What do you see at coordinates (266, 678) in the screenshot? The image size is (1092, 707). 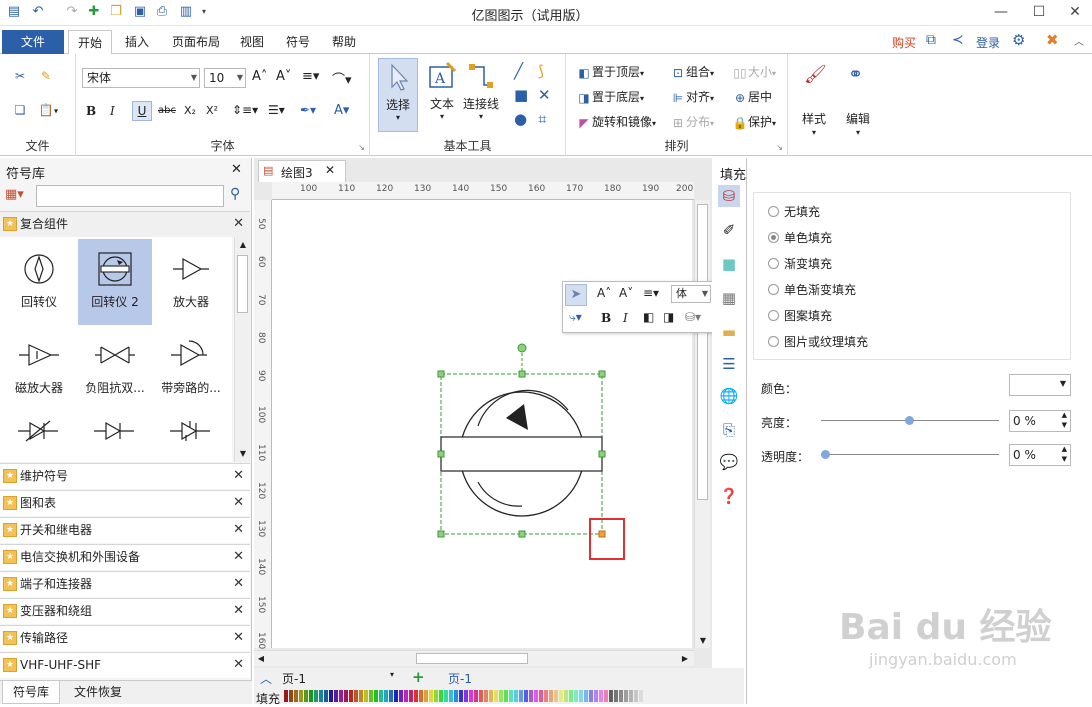 I see `page-up-icon: ︿` at bounding box center [266, 678].